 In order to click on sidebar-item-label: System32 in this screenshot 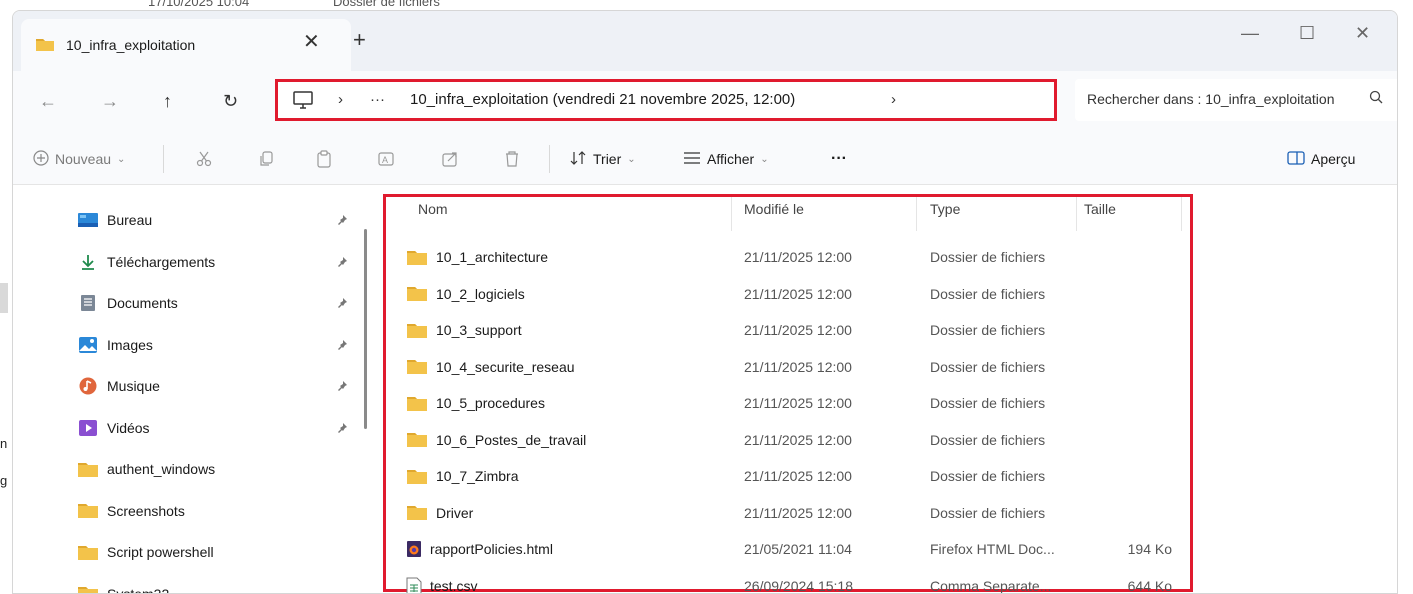, I will do `click(138, 589)`.